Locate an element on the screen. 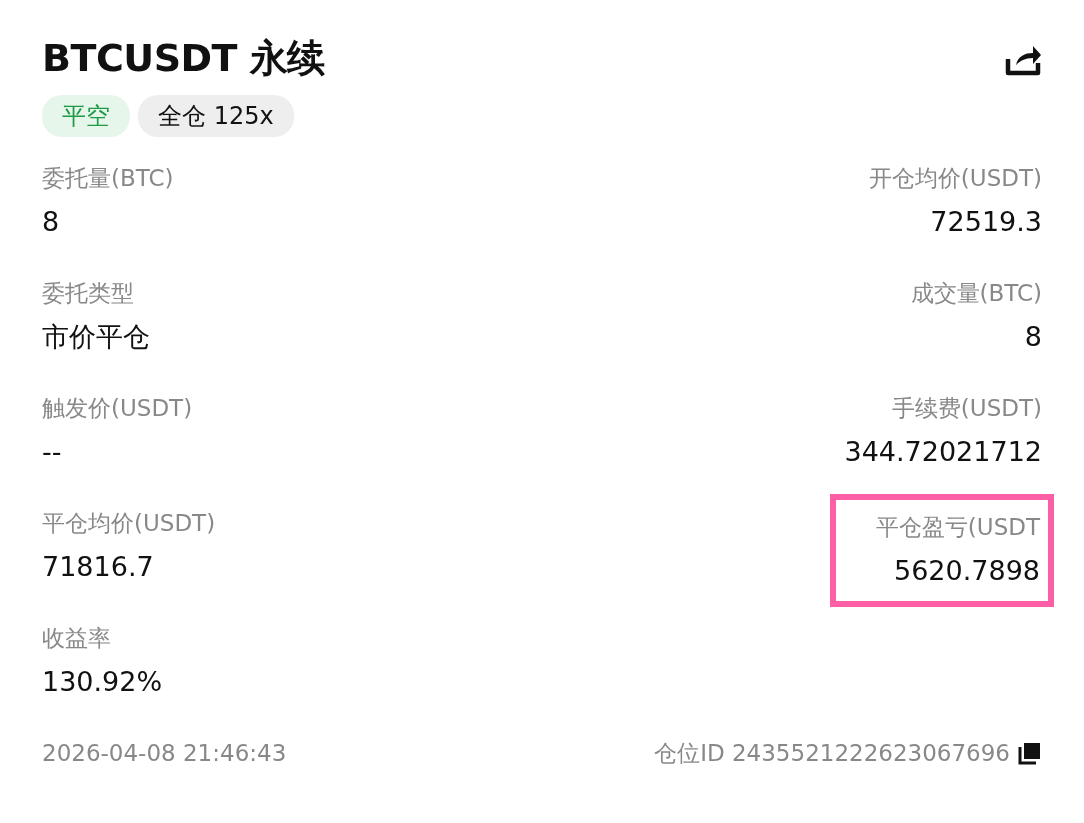 The width and height of the screenshot is (1084, 823). copy-icon is located at coordinates (1030, 753).